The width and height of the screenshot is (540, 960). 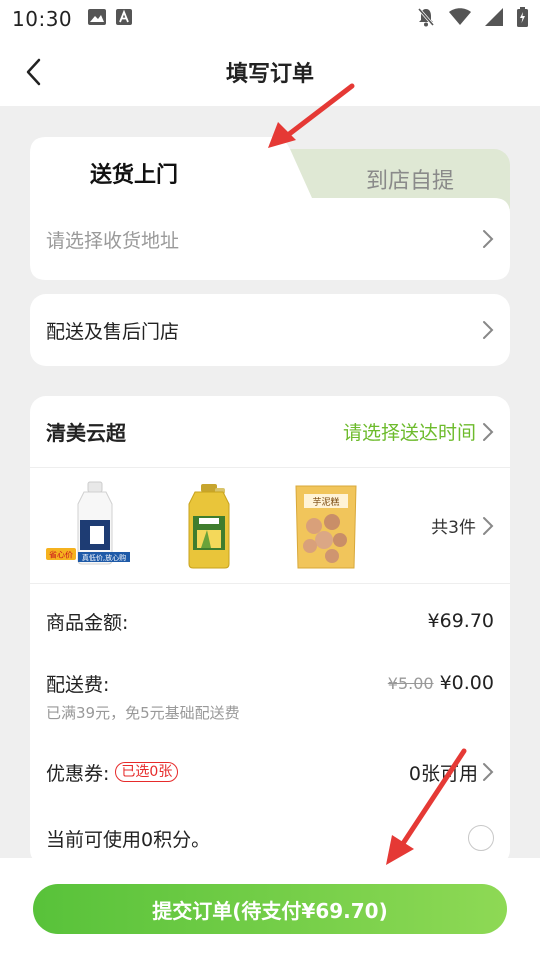 I want to click on shipping-row: 配送费: ¥5.00 ¥0.00, so click(x=270, y=683).